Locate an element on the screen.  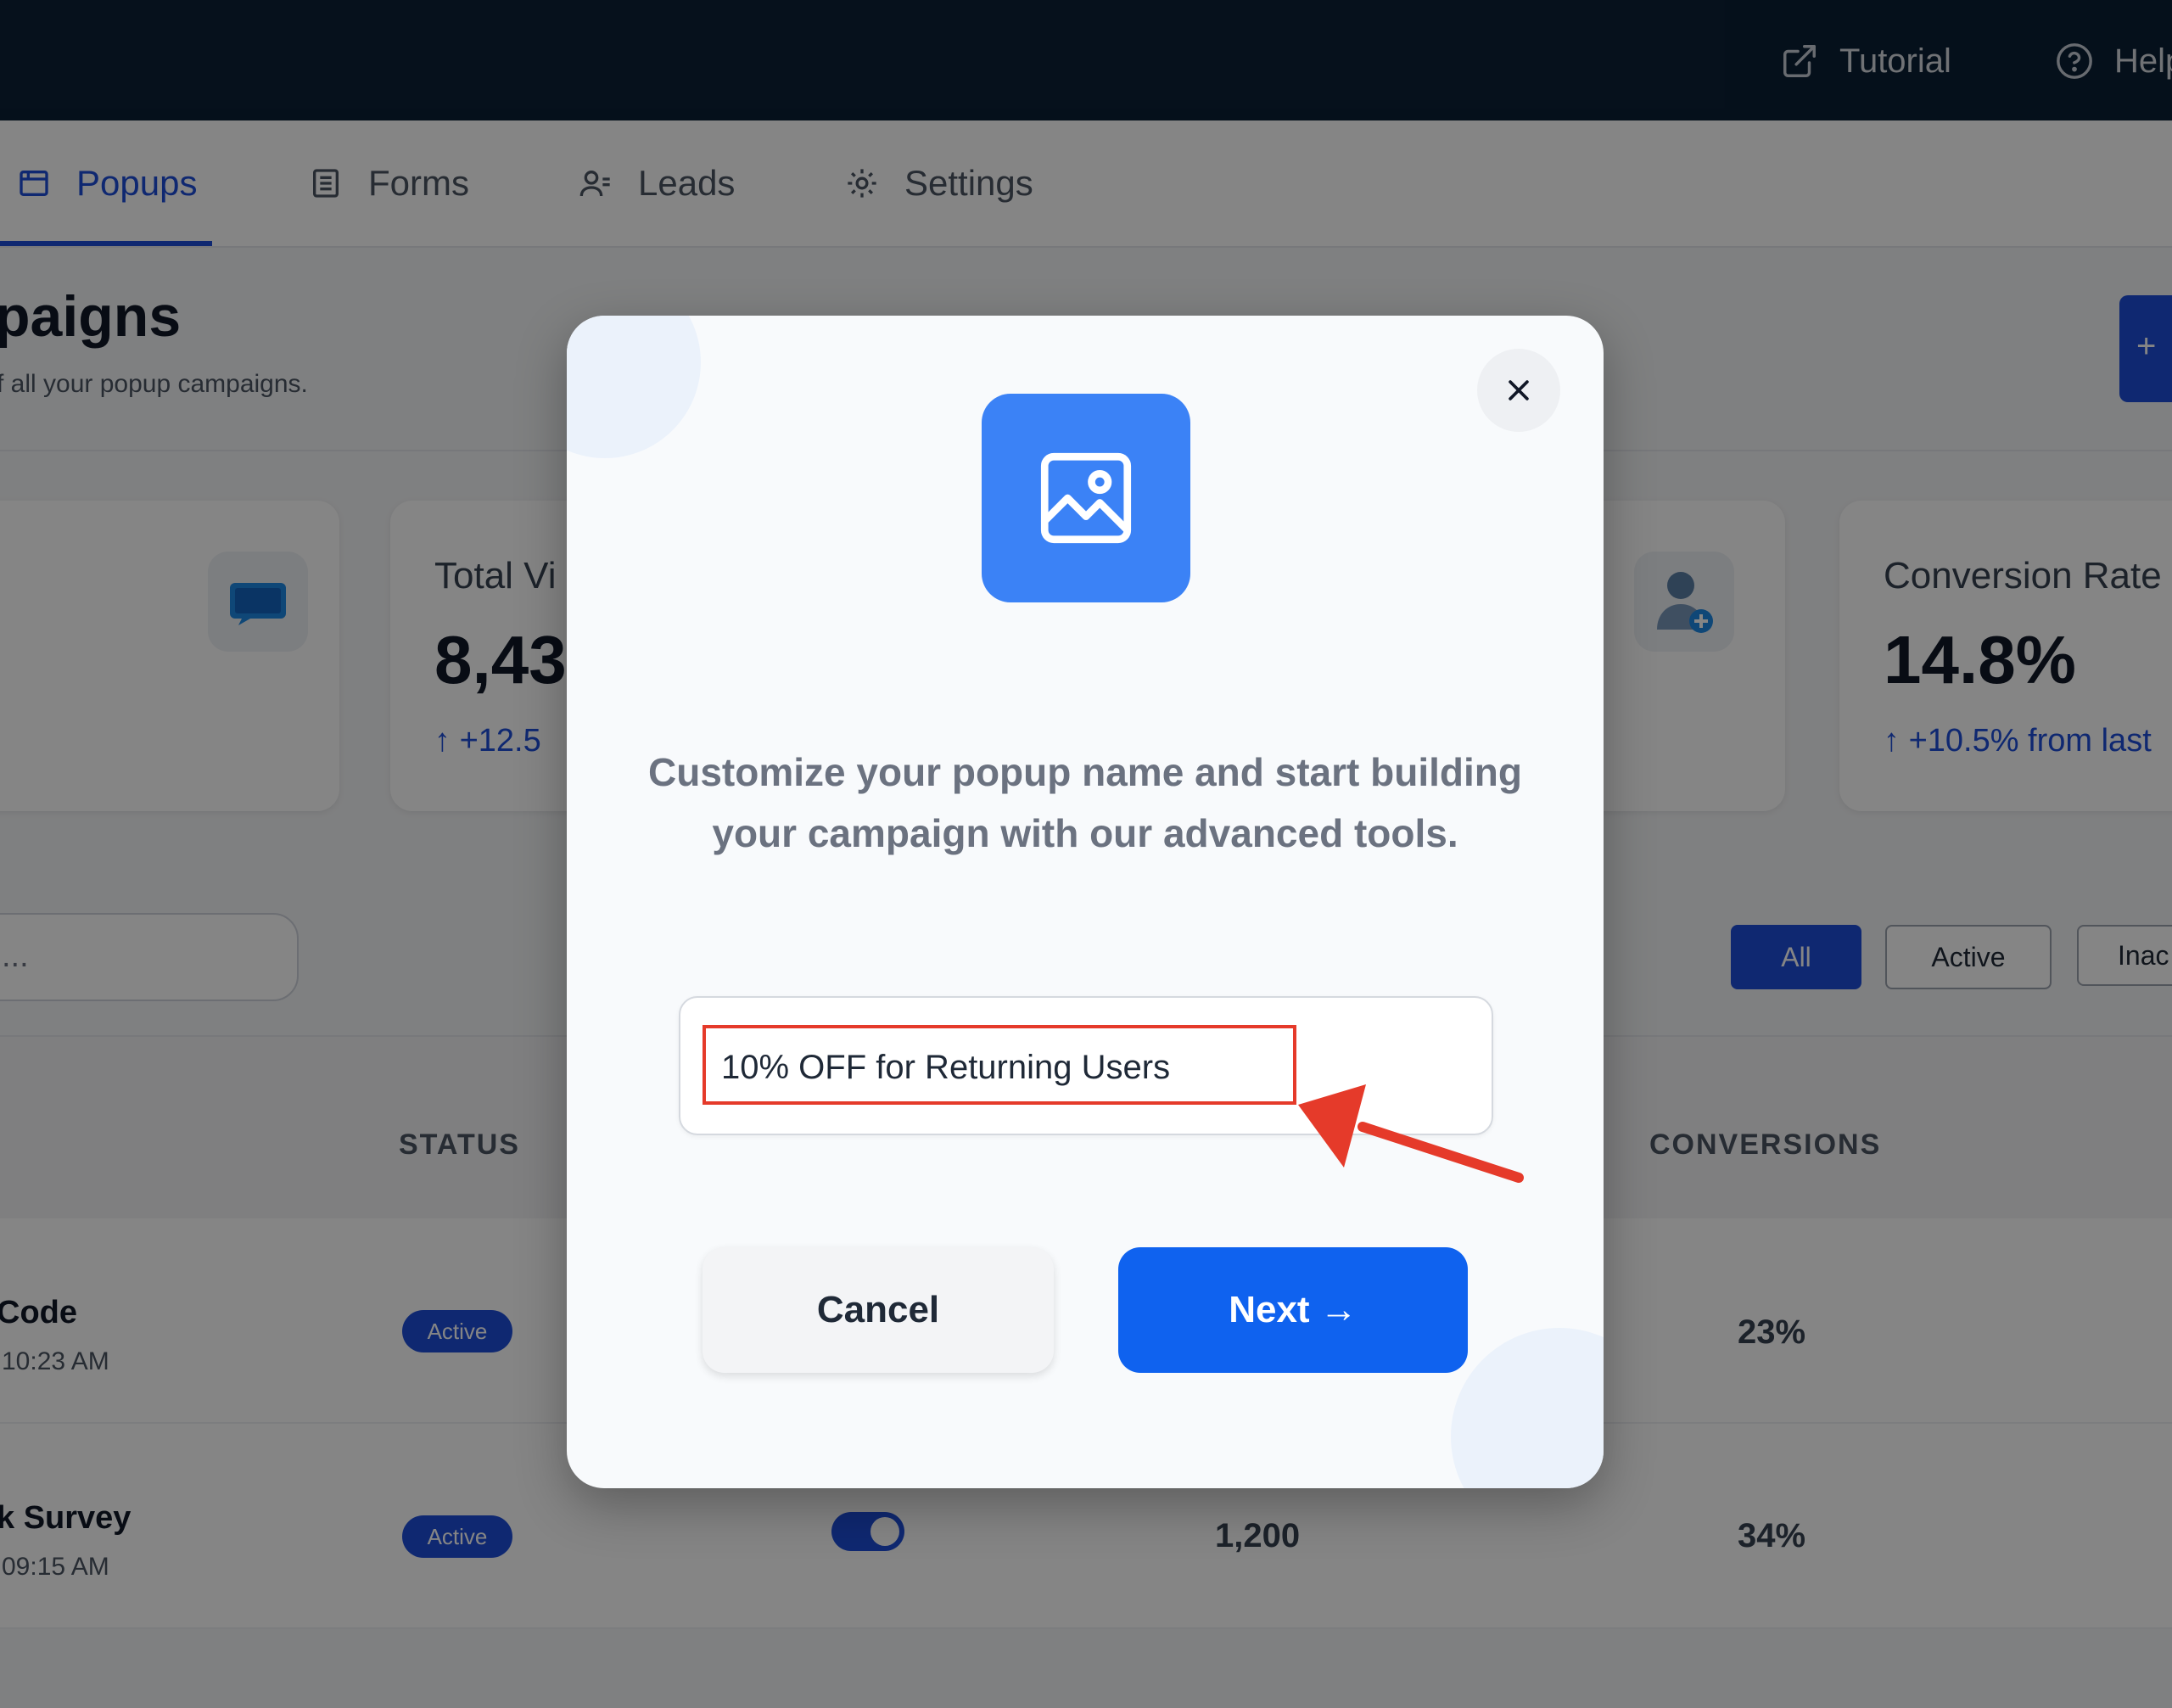
popup-name-input is located at coordinates (1086, 1067).